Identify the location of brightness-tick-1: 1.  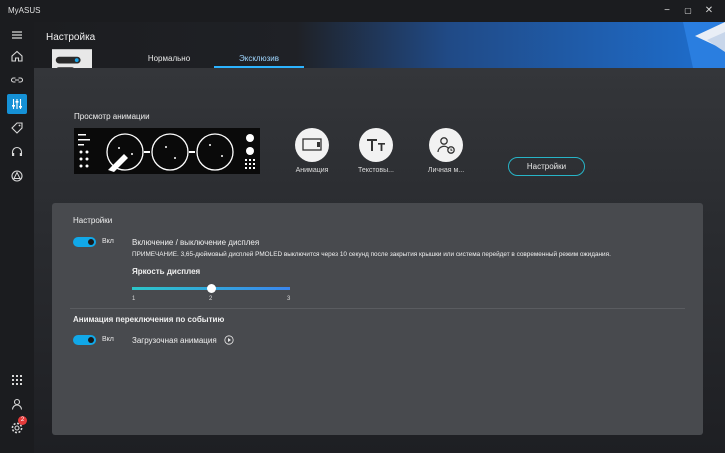
(134, 299).